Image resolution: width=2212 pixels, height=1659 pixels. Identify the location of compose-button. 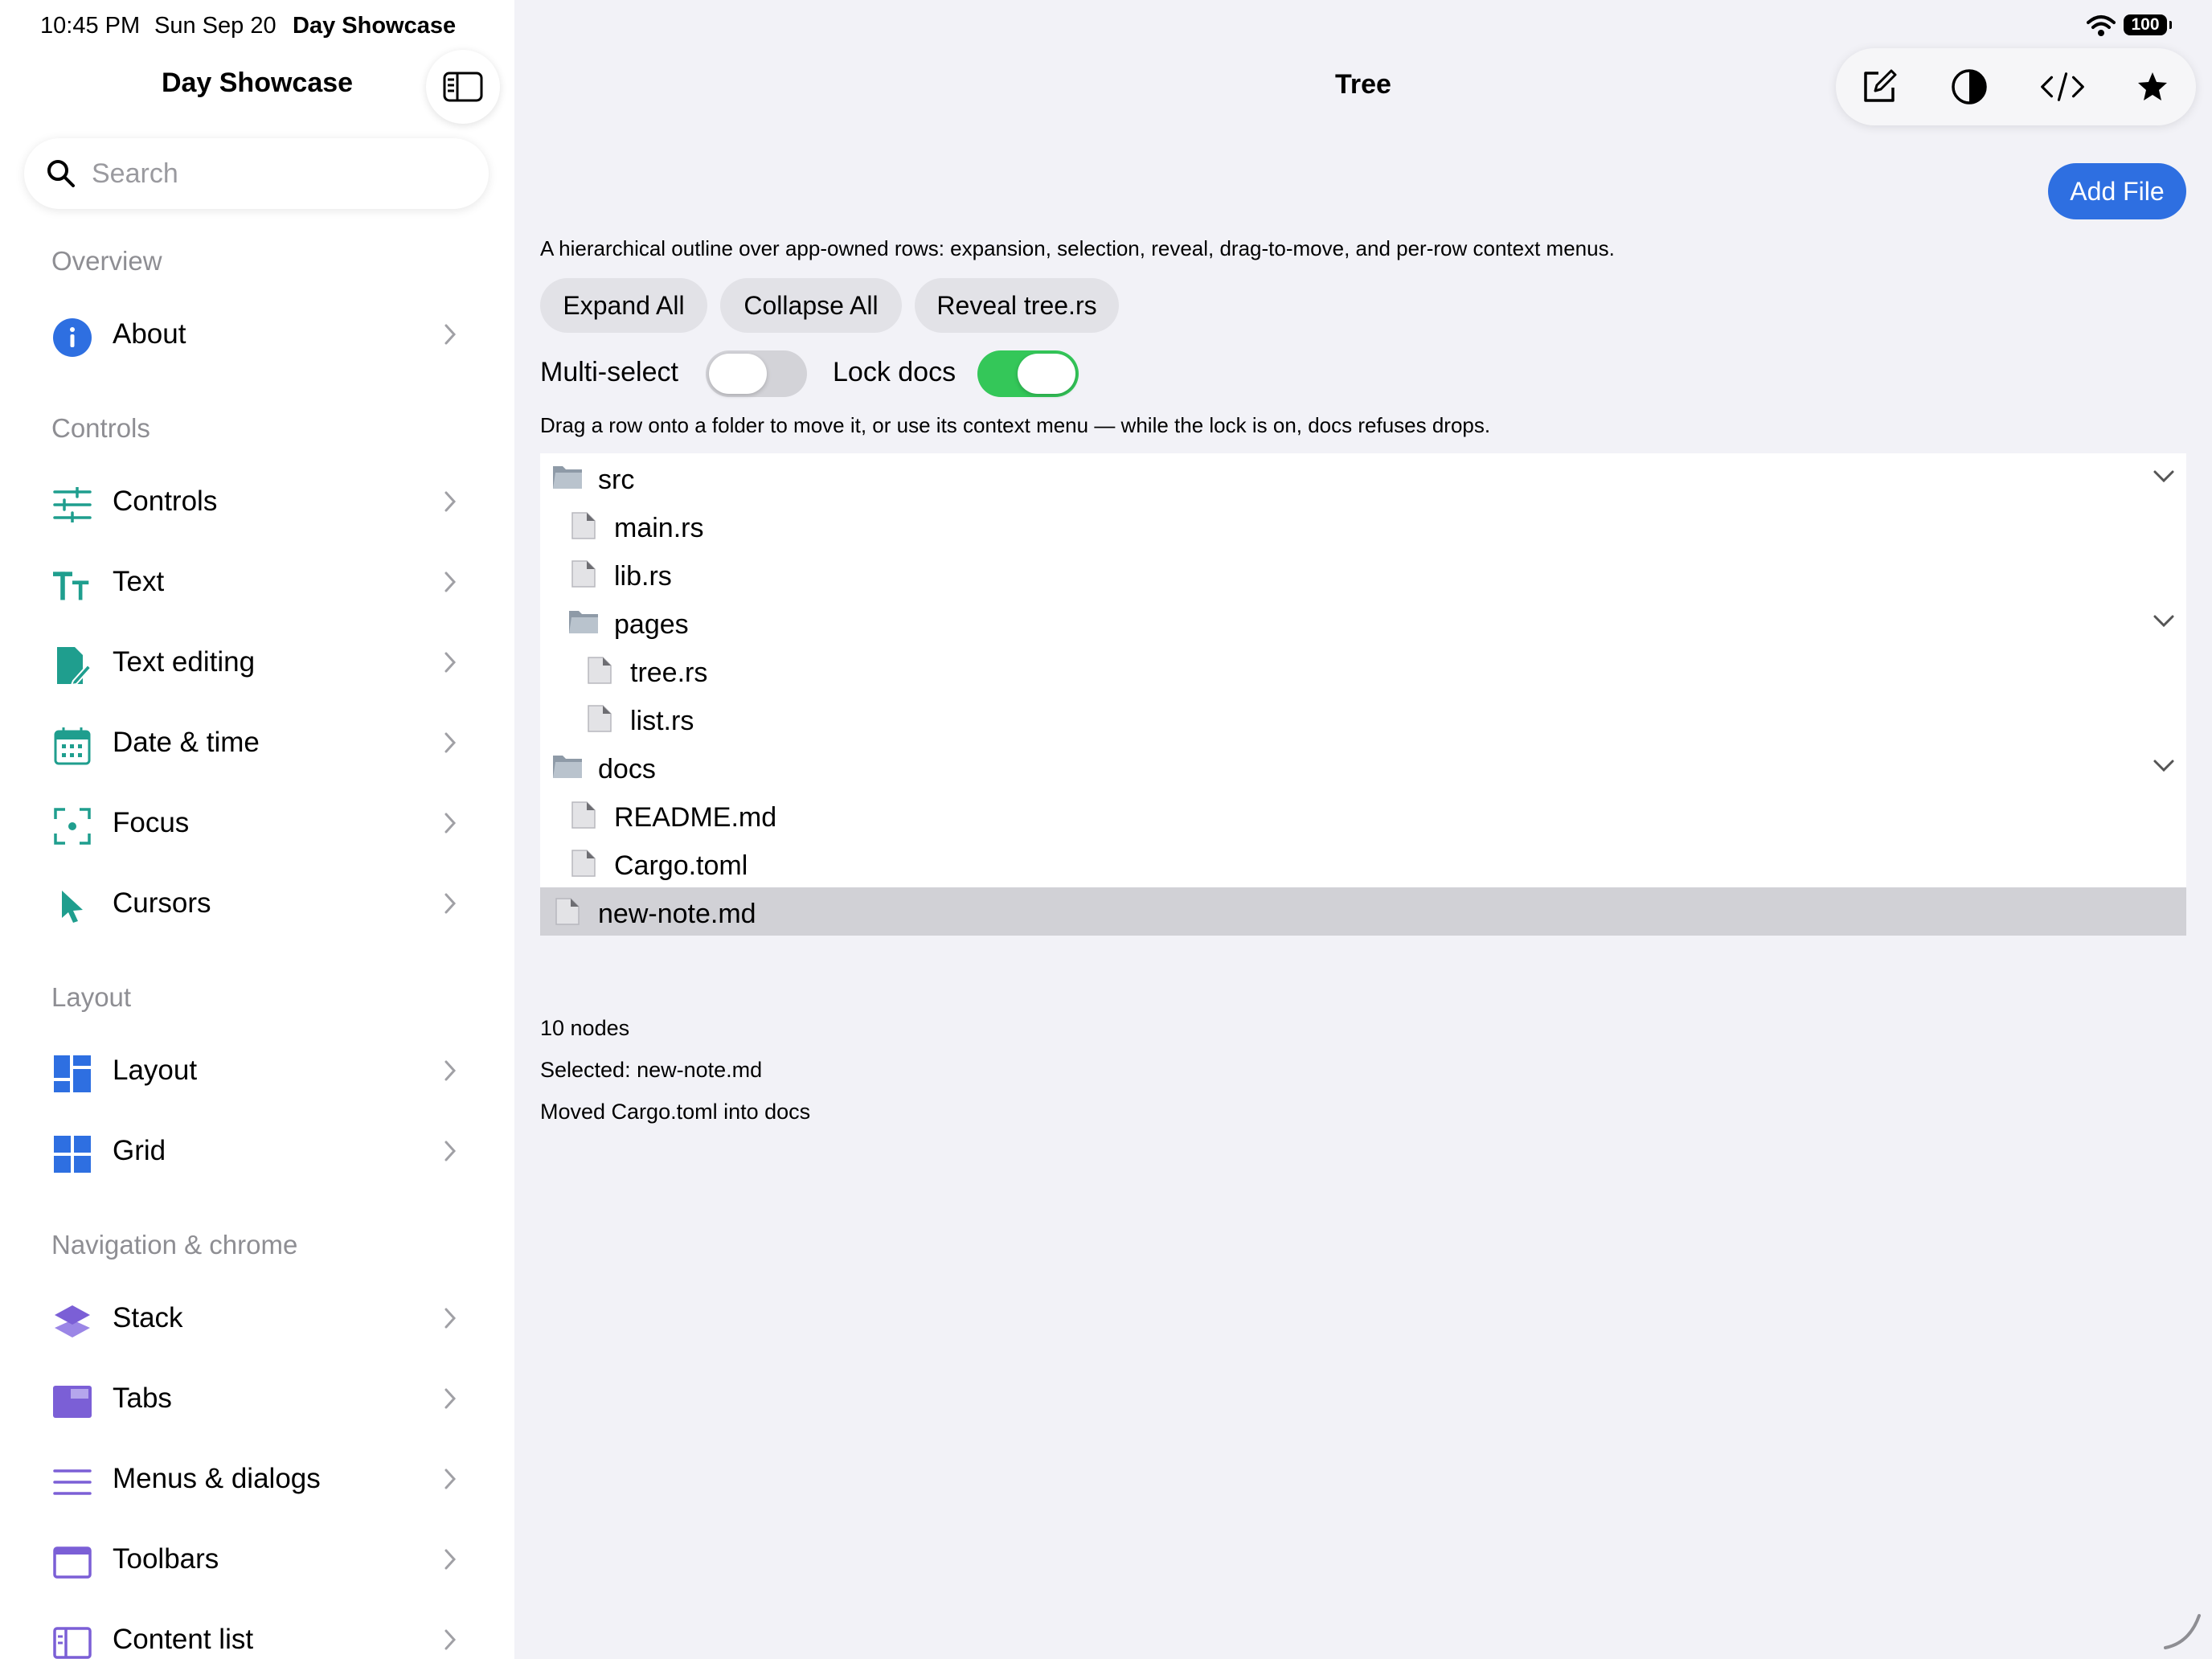
(1879, 86).